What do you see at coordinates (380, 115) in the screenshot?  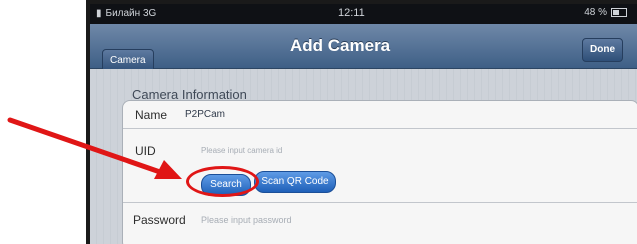 I see `name-row: Name P2PCam` at bounding box center [380, 115].